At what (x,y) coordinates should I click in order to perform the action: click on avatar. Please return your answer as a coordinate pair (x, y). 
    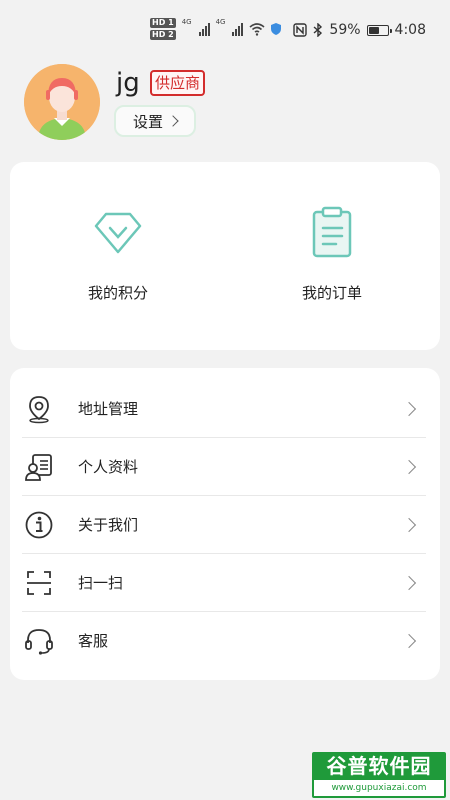
    Looking at the image, I should click on (62, 102).